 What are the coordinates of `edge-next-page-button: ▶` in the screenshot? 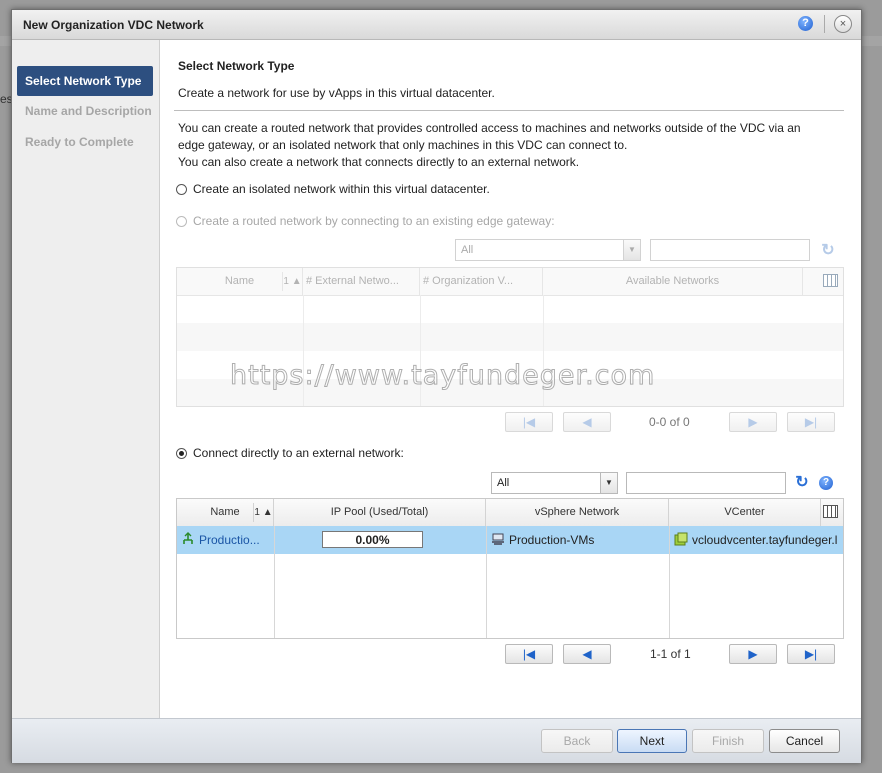 It's located at (753, 422).